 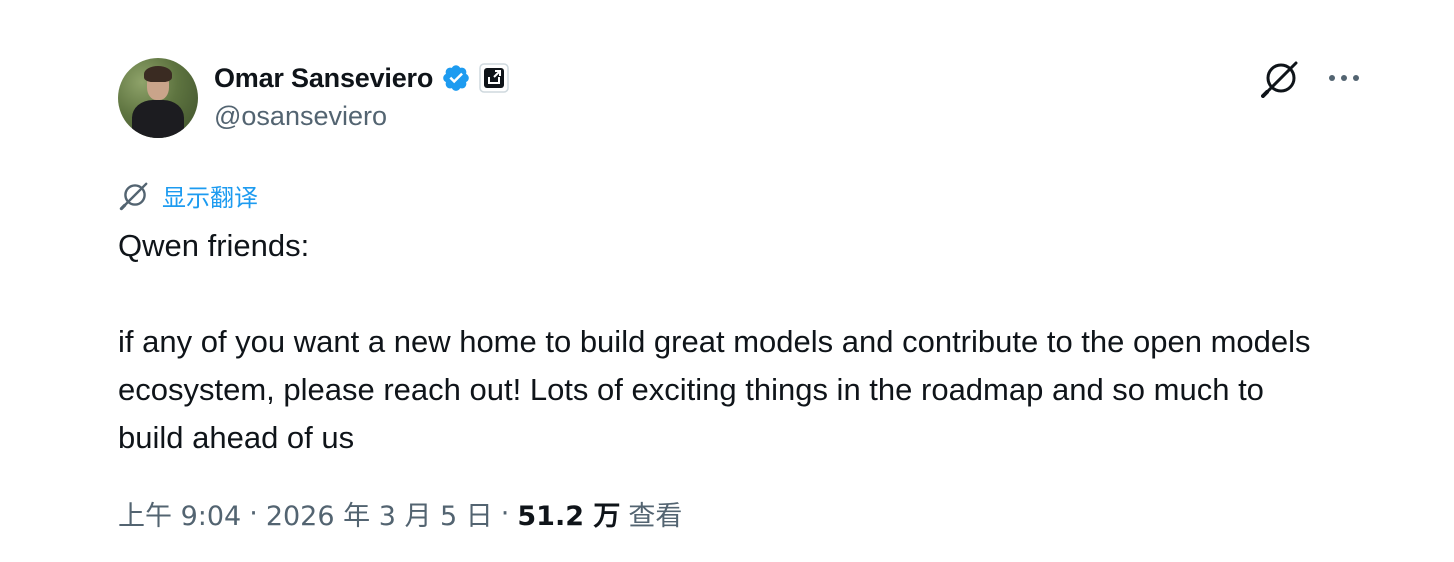 What do you see at coordinates (568, 513) in the screenshot?
I see `views-count: 51.2 万` at bounding box center [568, 513].